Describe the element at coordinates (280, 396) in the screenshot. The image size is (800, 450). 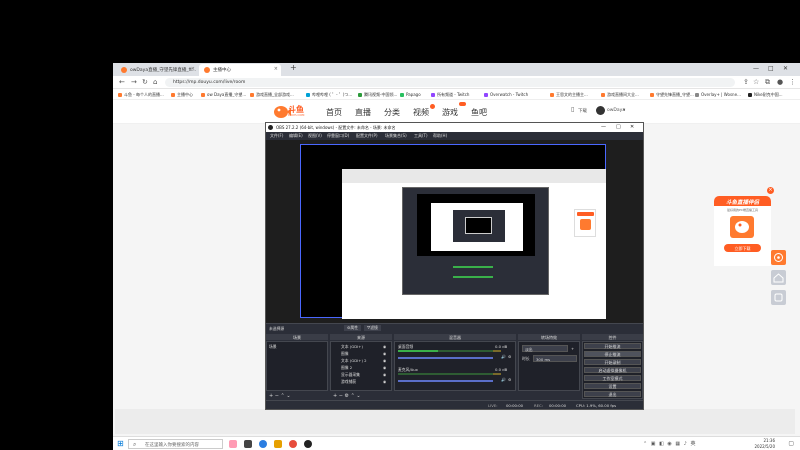
I see `add-scene-icon: + − ⌃ ⌄` at that location.